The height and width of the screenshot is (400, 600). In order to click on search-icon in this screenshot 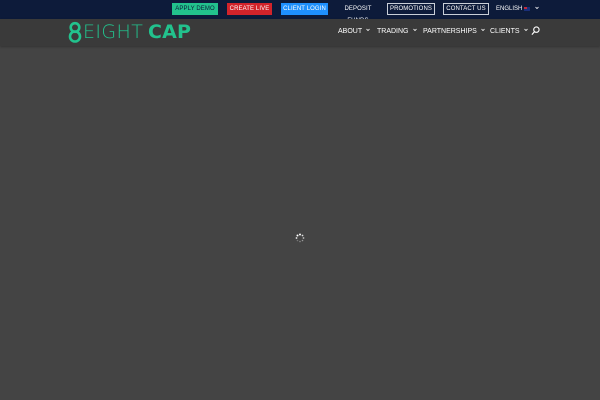, I will do `click(535, 31)`.